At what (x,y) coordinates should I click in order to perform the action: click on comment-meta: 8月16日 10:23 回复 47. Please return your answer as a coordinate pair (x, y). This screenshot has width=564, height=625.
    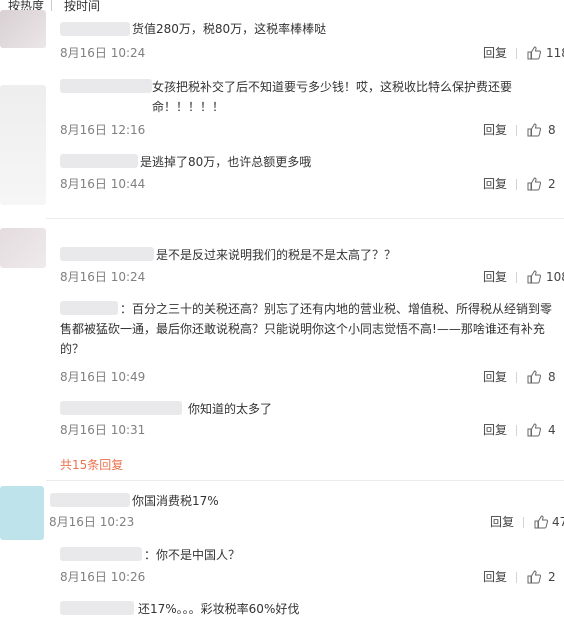
    Looking at the image, I should click on (282, 522).